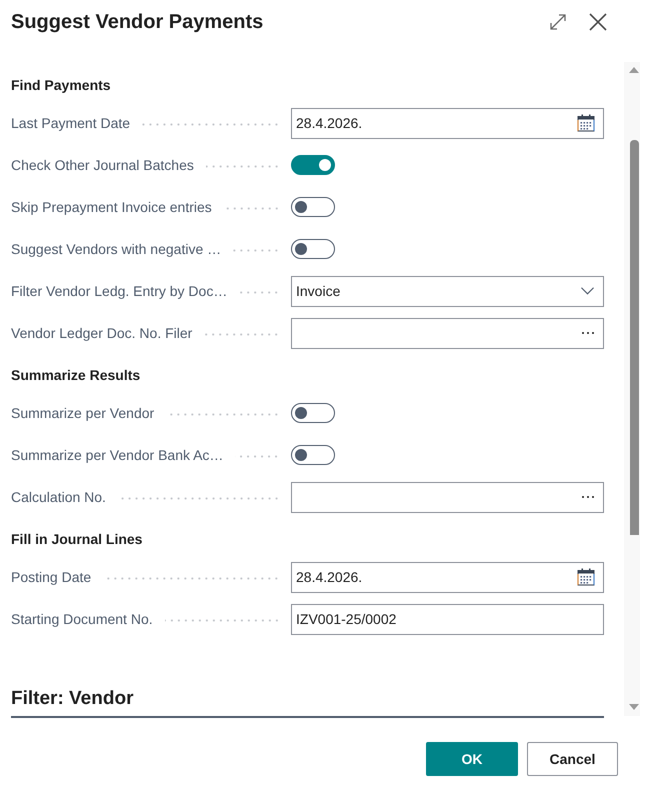  I want to click on expand-icon, so click(558, 22).